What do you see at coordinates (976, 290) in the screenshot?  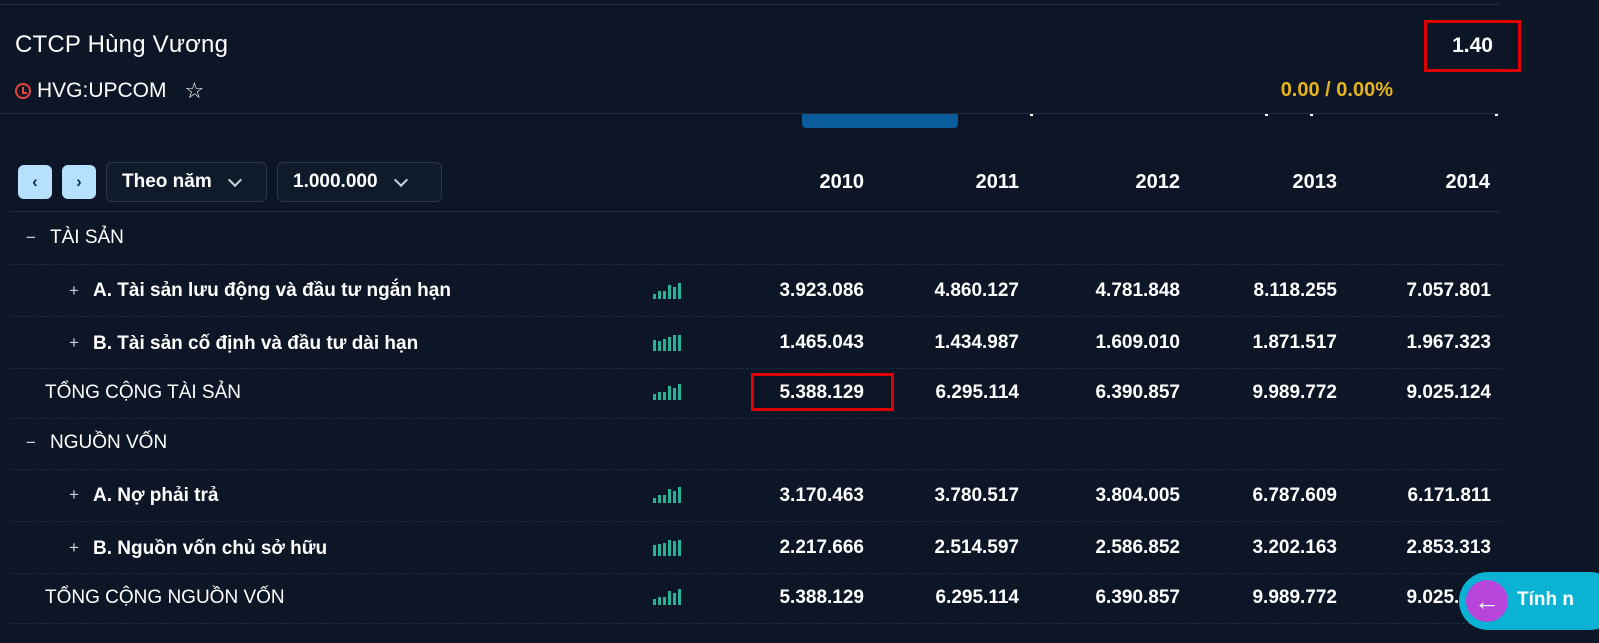 I see `value-cell: 4.860.127` at bounding box center [976, 290].